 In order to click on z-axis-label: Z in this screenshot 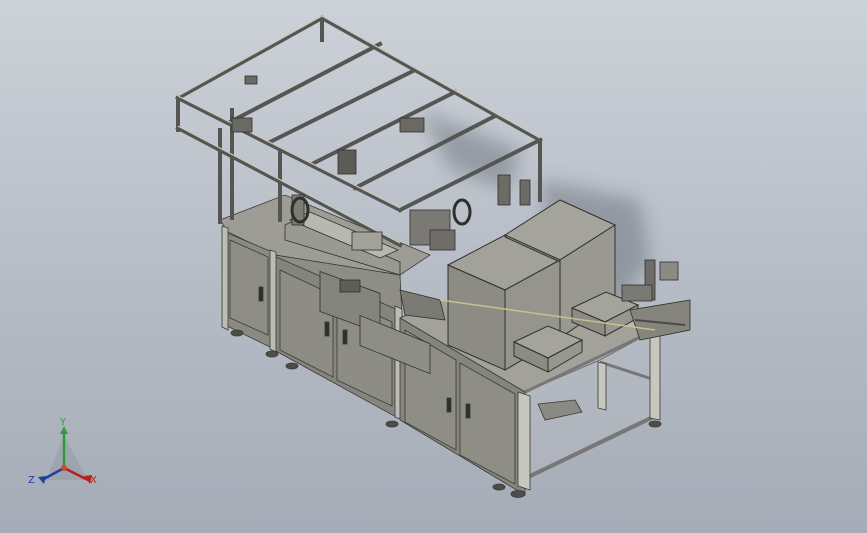, I will do `click(31, 480)`.